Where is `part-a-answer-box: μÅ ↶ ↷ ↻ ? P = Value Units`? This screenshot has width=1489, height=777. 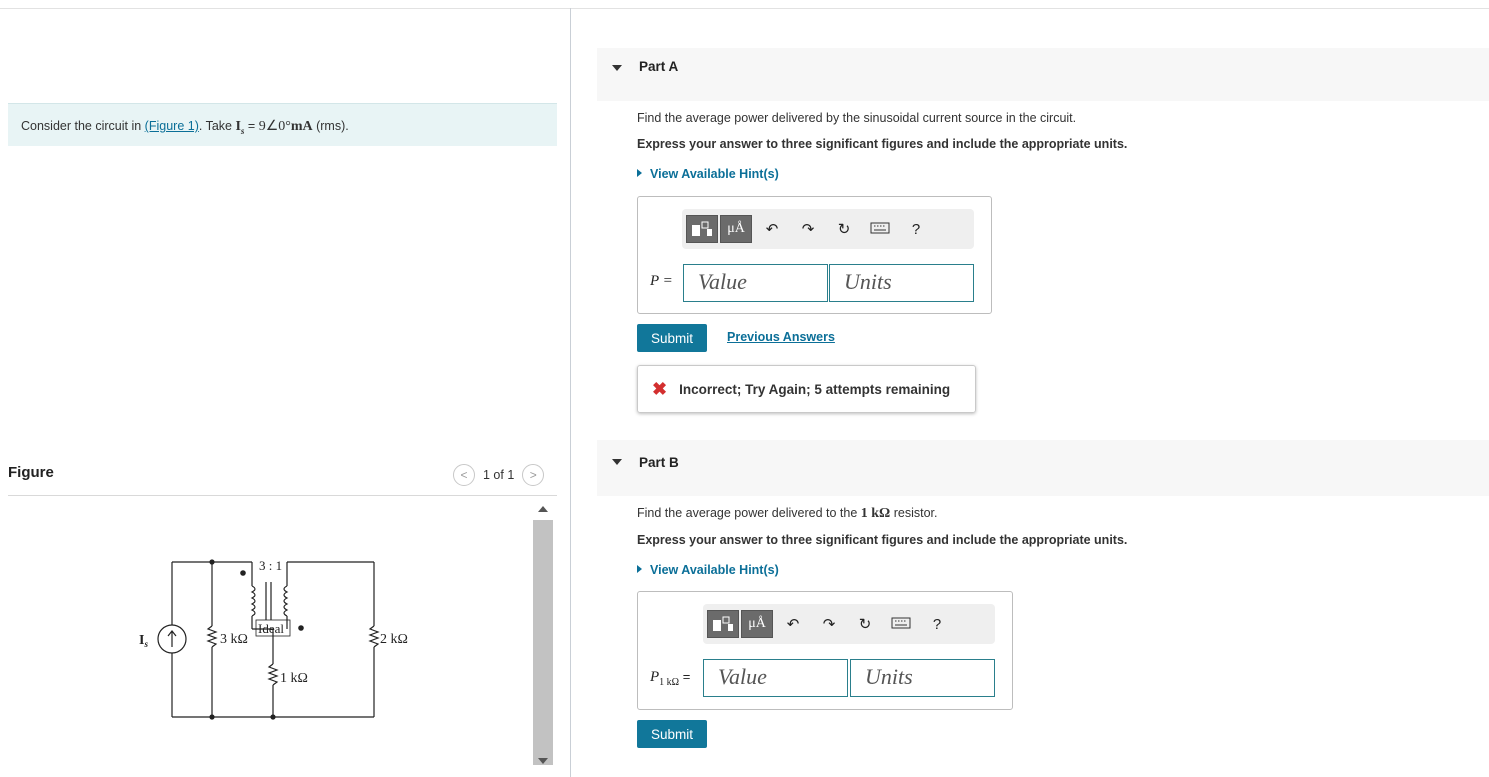
part-a-answer-box: μÅ ↶ ↷ ↻ ? P = Value Units is located at coordinates (814, 255).